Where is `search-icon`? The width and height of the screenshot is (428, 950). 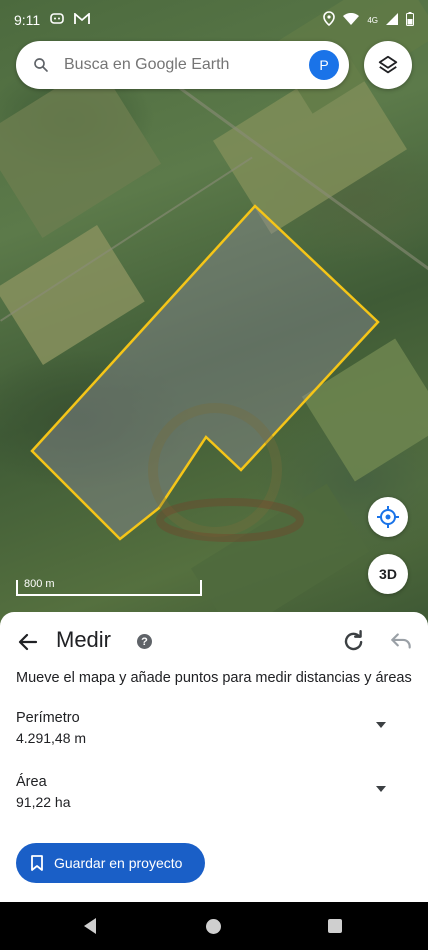 search-icon is located at coordinates (41, 65).